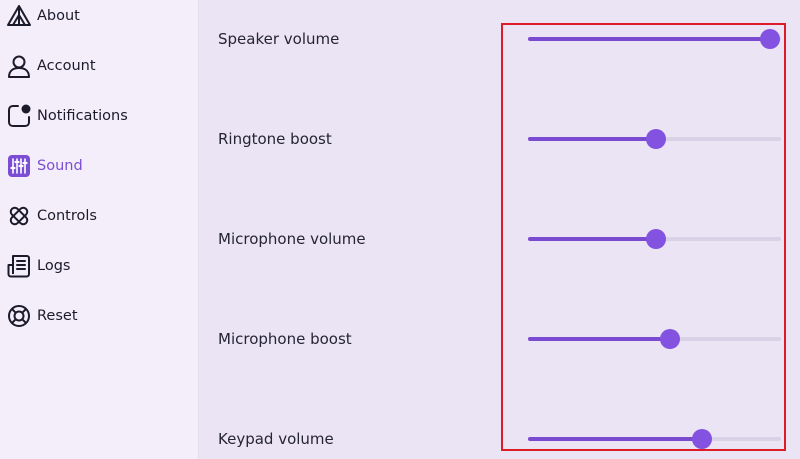 This screenshot has width=800, height=459. I want to click on sidebar-item-label: About, so click(58, 16).